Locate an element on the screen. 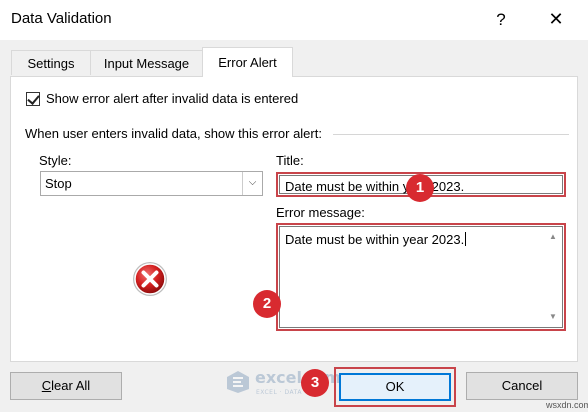 The width and height of the screenshot is (588, 412). clear-all-button: Clear All is located at coordinates (66, 386).